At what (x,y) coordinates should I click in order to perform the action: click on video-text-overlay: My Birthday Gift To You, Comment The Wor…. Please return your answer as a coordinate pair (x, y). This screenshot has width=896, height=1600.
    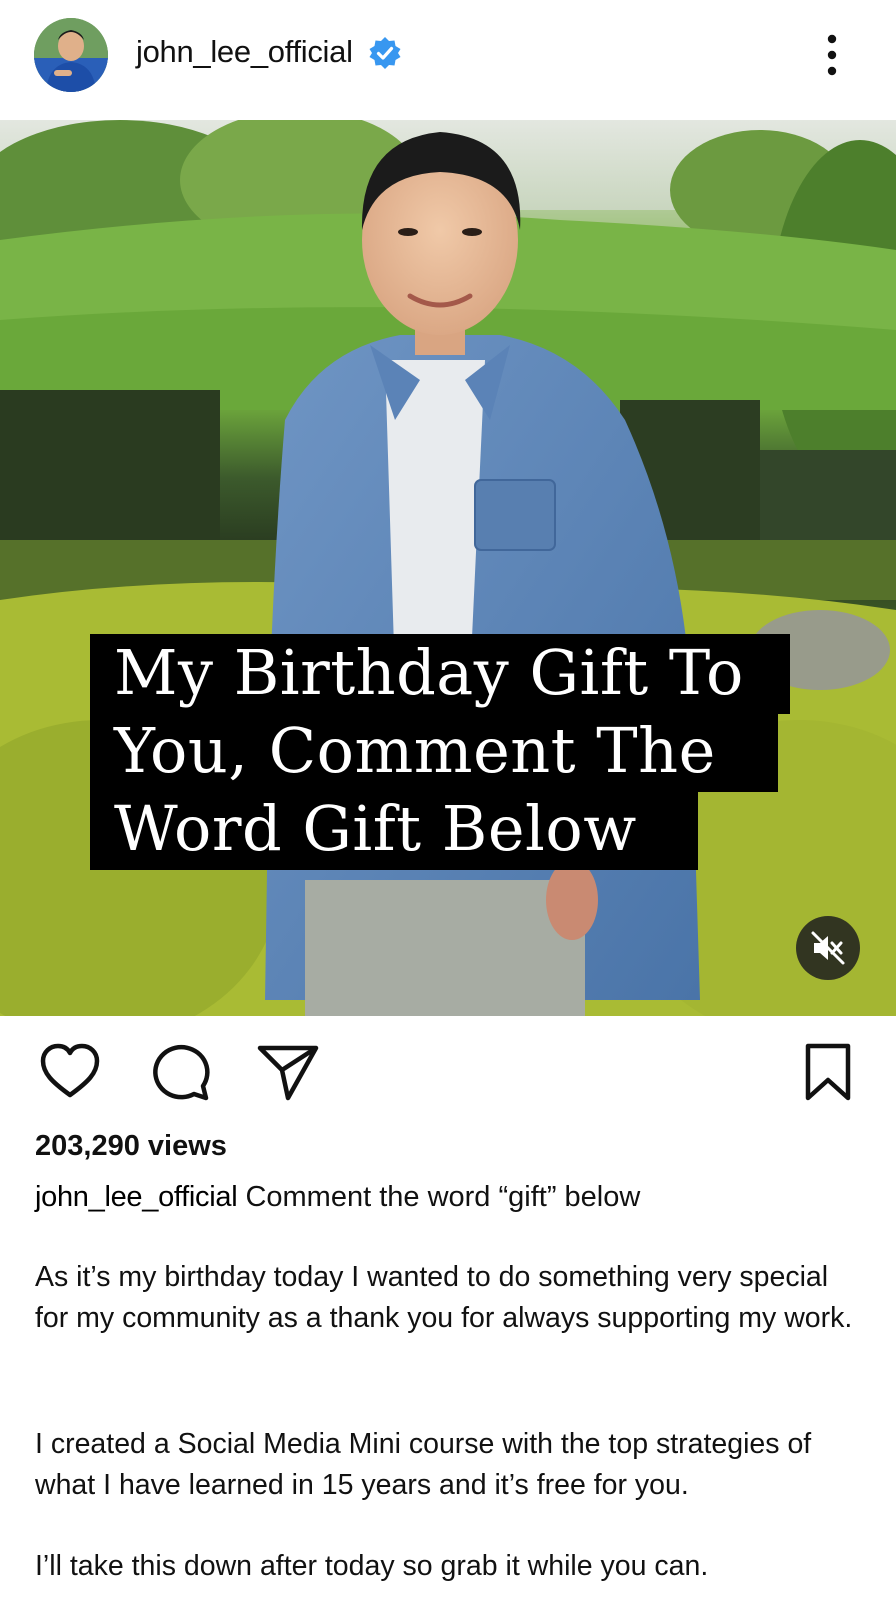
    Looking at the image, I should click on (448, 761).